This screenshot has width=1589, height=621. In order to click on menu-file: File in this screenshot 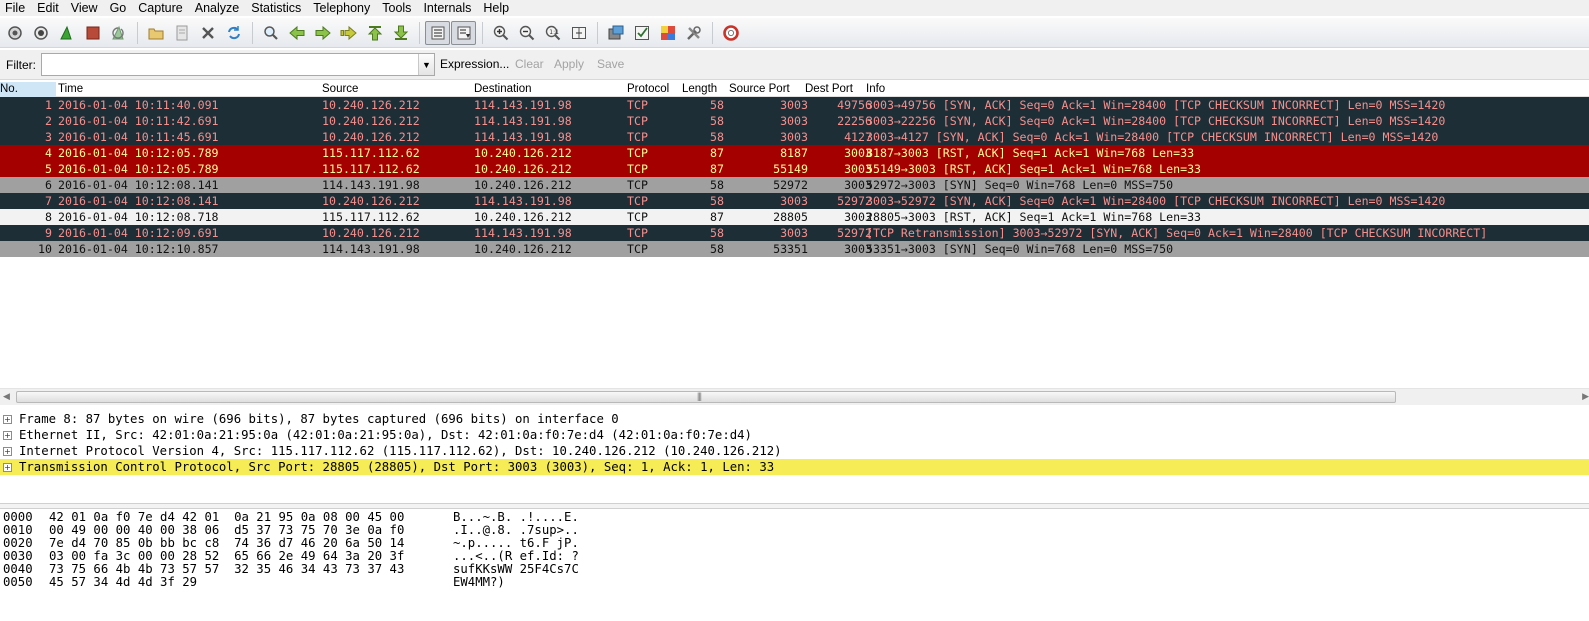, I will do `click(15, 8)`.